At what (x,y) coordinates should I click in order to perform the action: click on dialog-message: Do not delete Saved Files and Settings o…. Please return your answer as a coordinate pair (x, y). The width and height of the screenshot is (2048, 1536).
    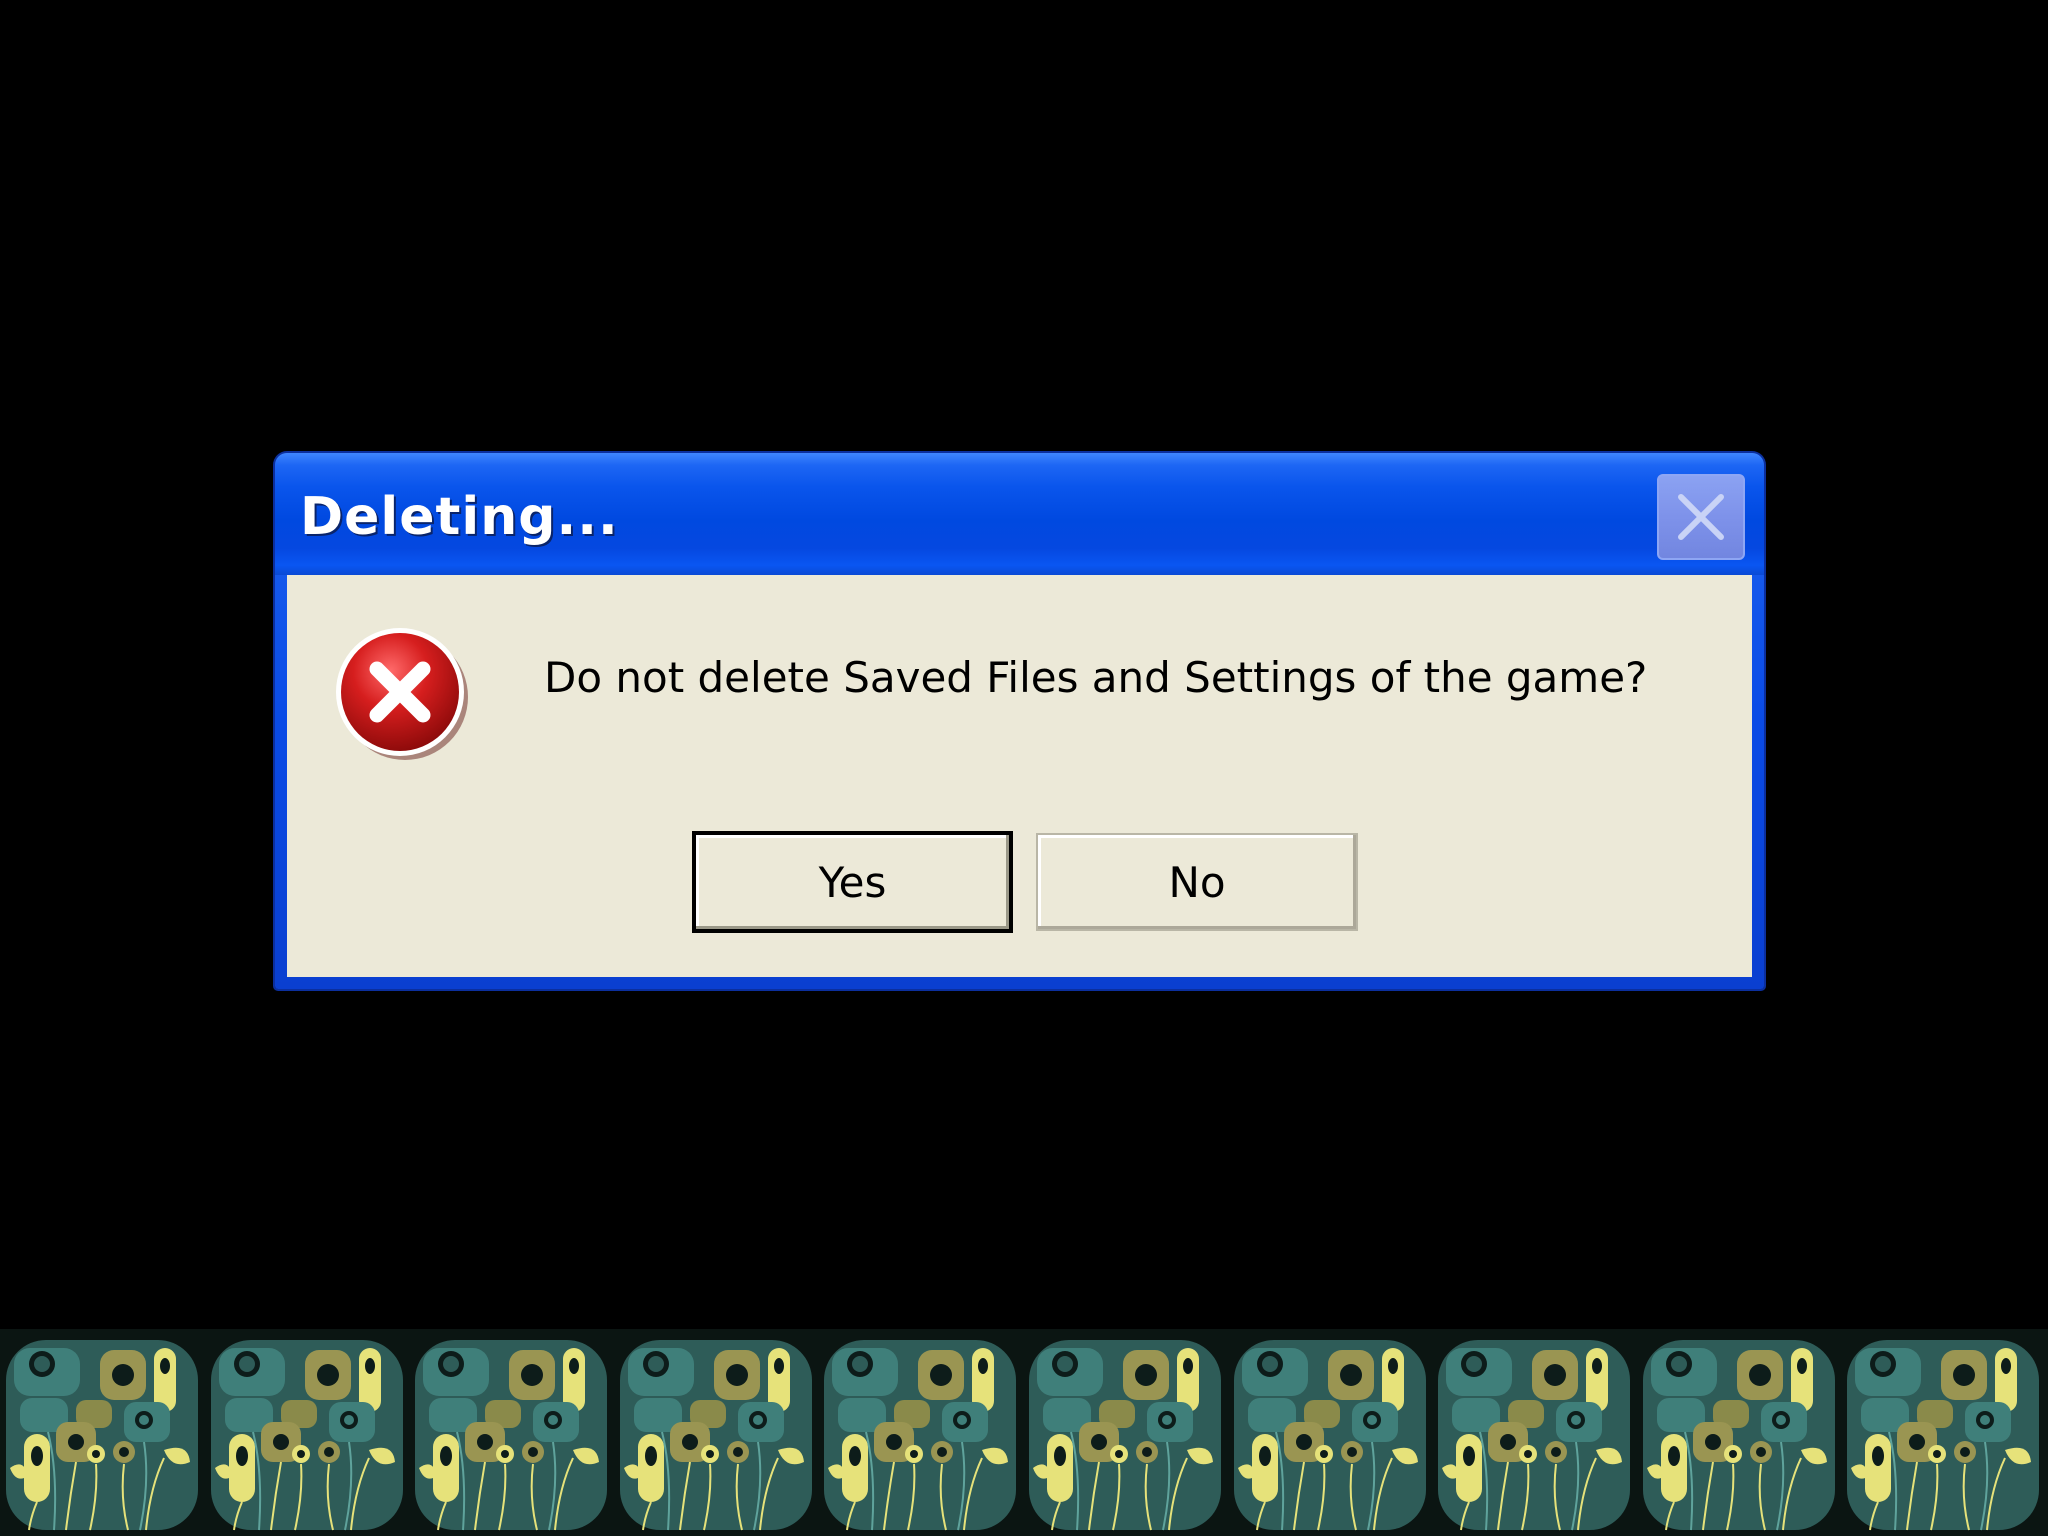
    Looking at the image, I should click on (1096, 677).